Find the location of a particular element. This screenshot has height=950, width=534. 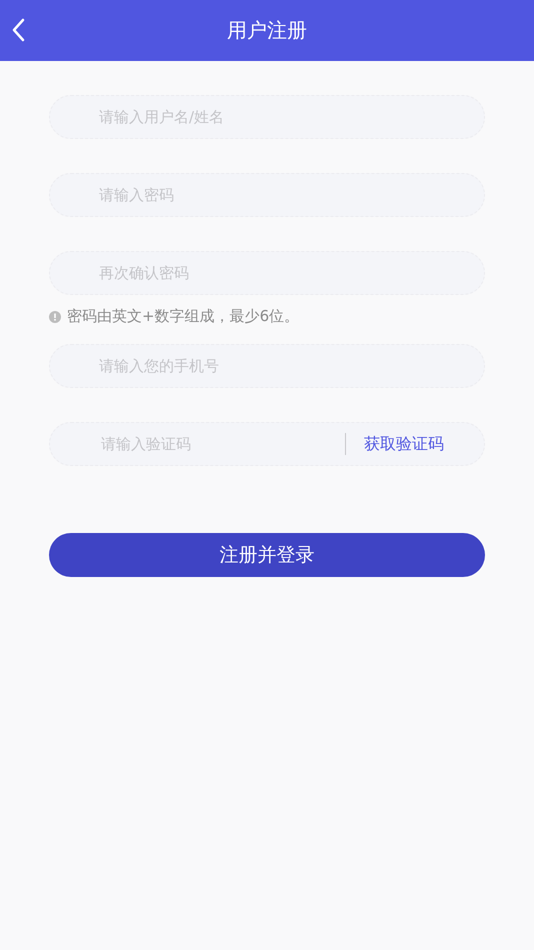

register-button: 注册并登录 is located at coordinates (267, 555).